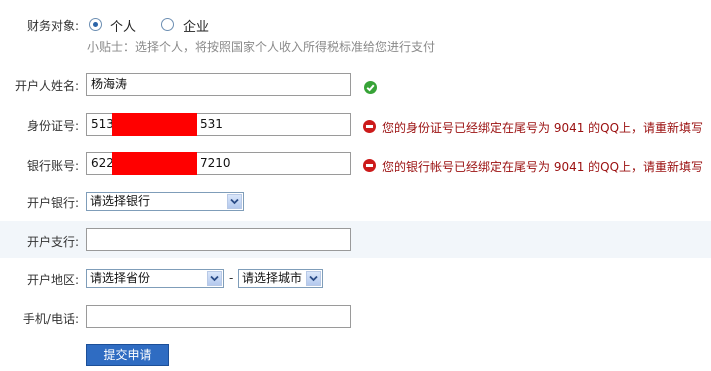 The width and height of the screenshot is (711, 371). I want to click on id-number-label: 身份证号:, so click(52, 126).